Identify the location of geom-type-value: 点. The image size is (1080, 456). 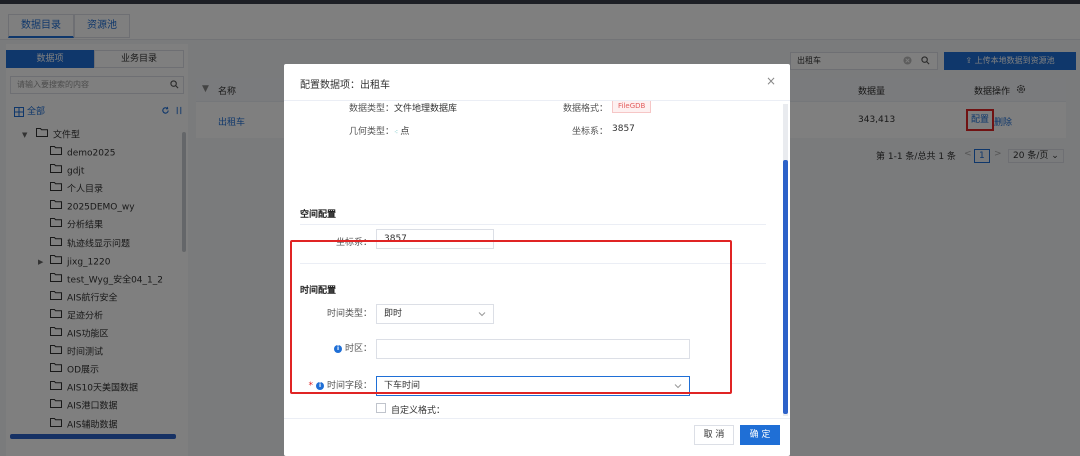
(405, 132).